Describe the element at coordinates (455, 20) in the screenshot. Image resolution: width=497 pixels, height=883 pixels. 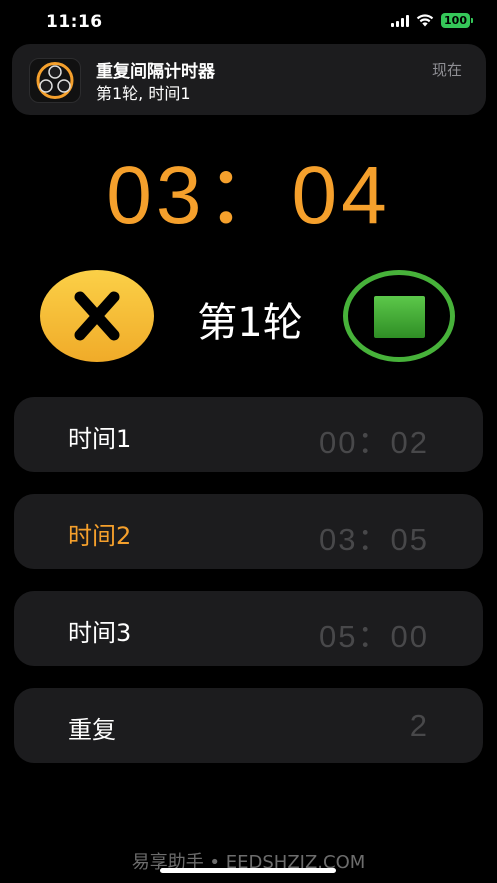
I see `battery-icon: 100` at that location.